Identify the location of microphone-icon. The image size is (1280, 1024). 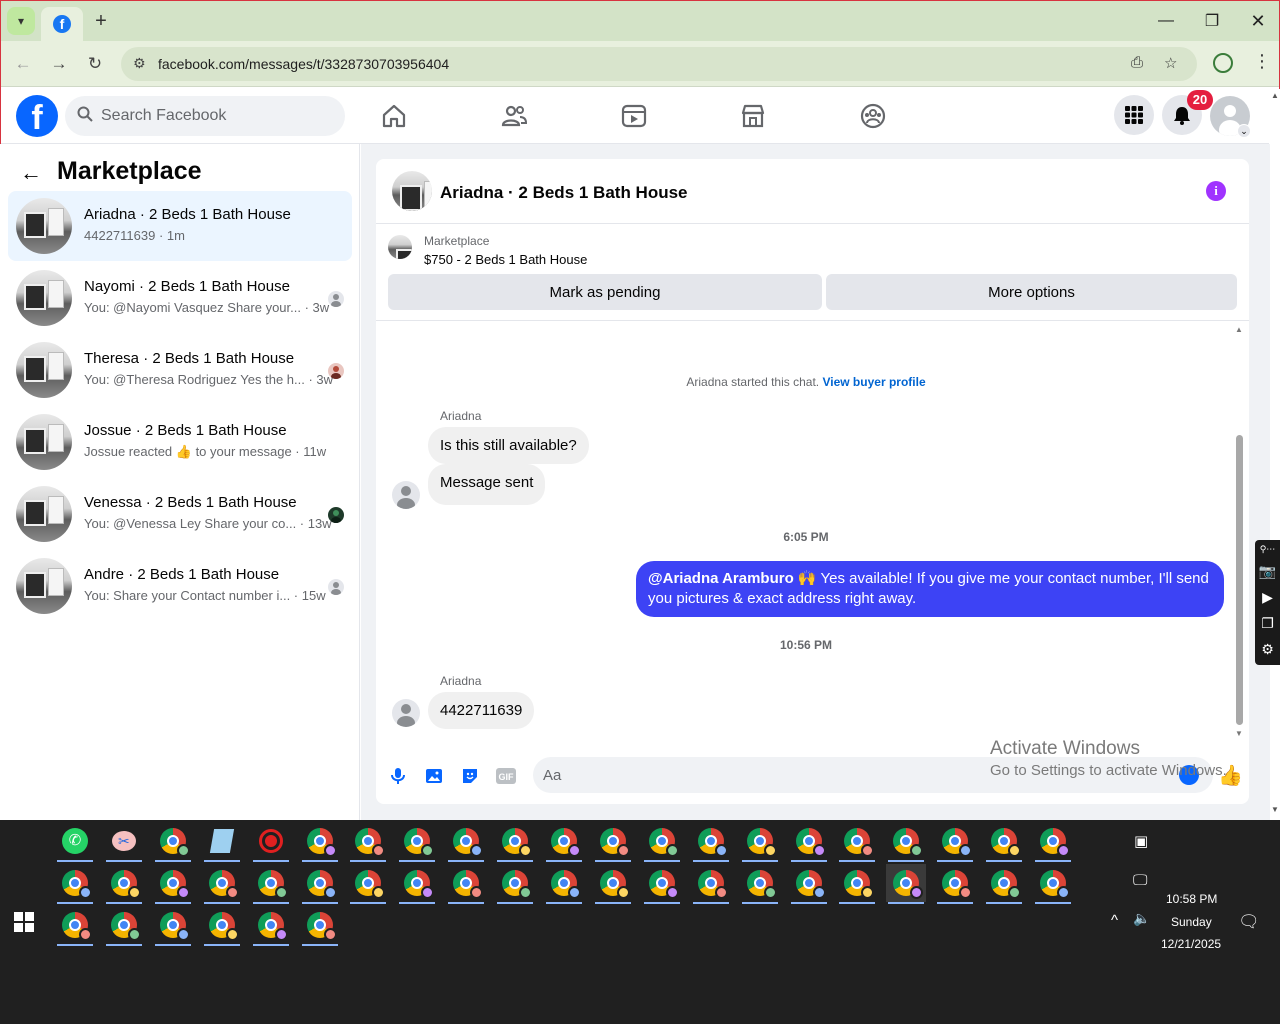
(398, 776).